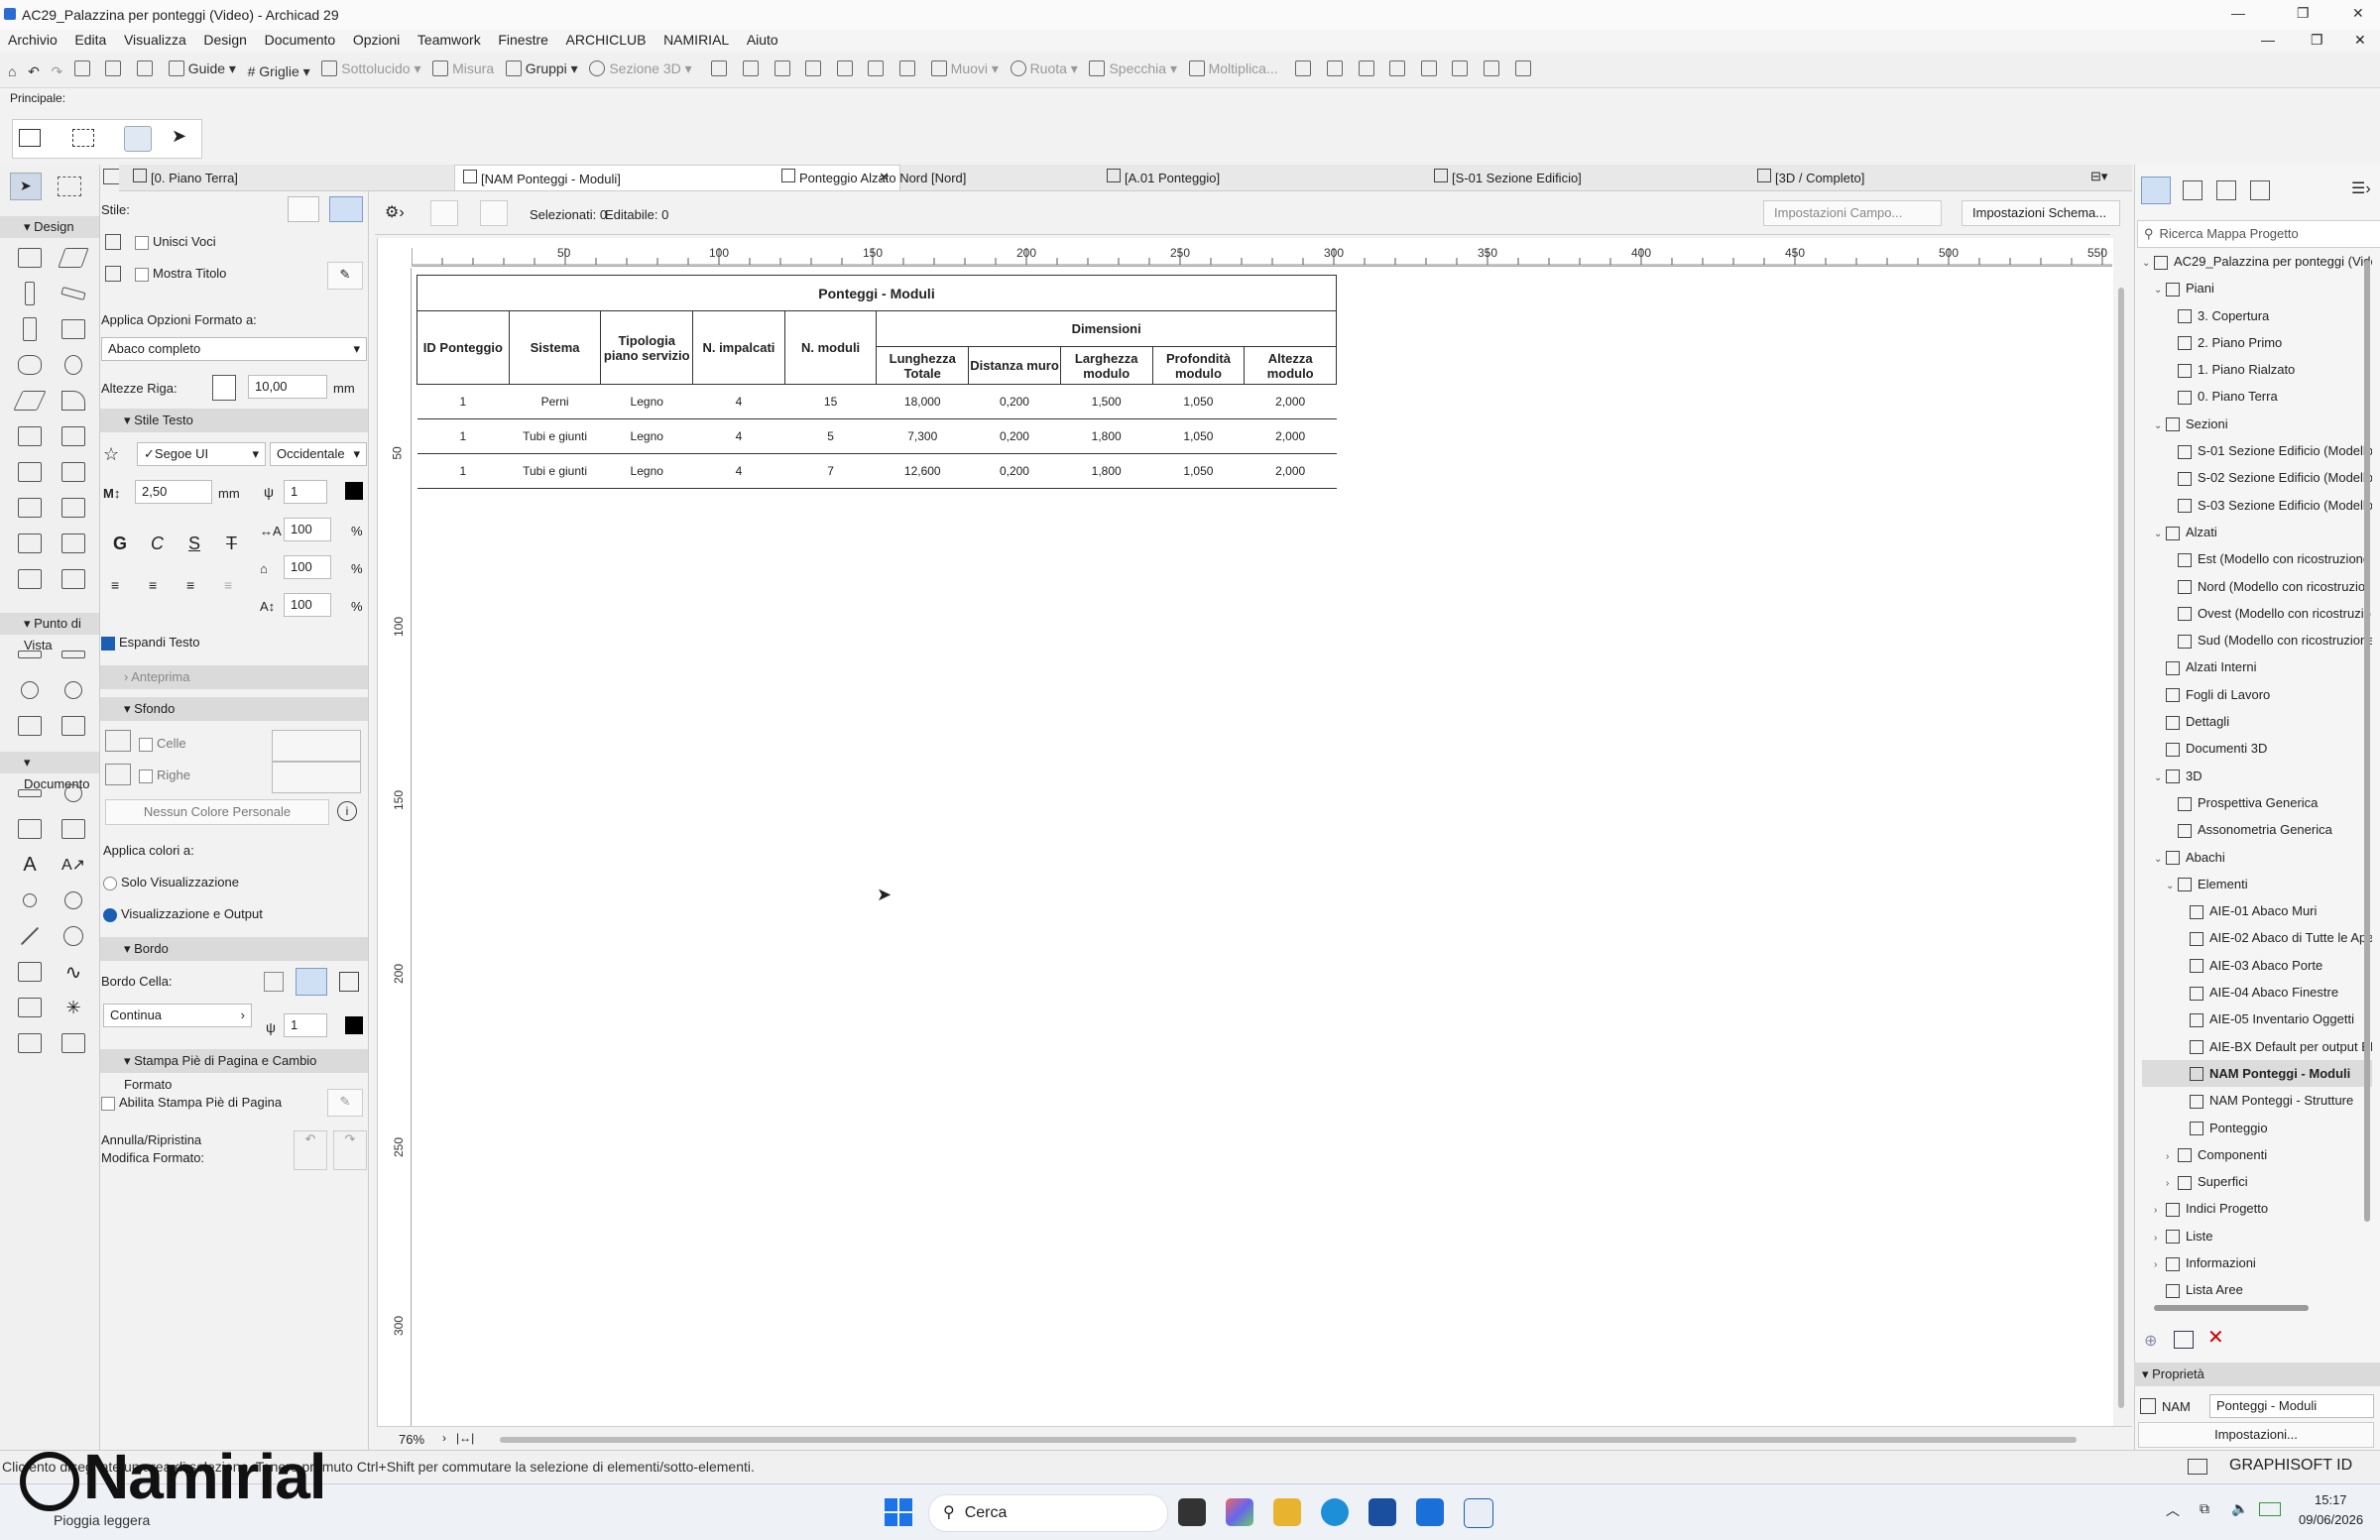 The height and width of the screenshot is (1540, 2380). Describe the element at coordinates (2257, 776) in the screenshot. I see `tree-item: ⌄ 3D` at that location.